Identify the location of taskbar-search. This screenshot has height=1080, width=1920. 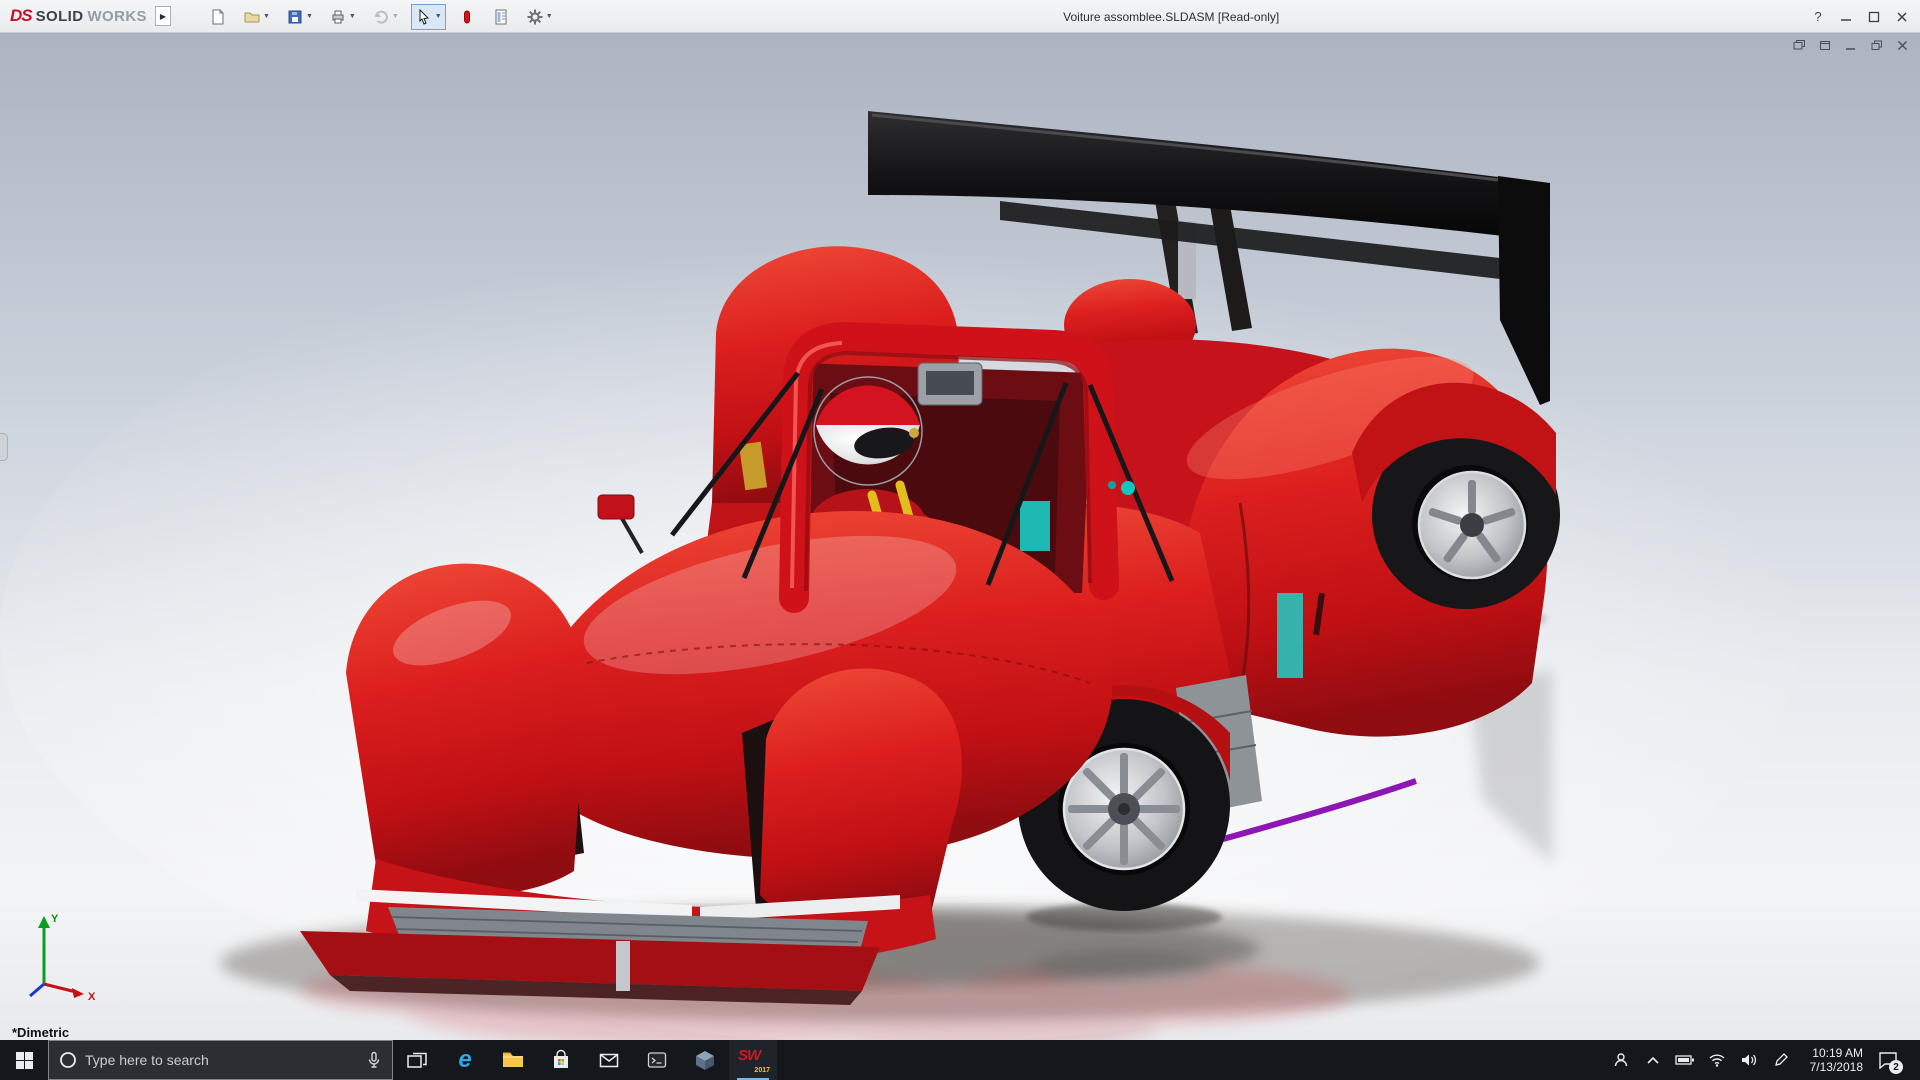
(220, 1060).